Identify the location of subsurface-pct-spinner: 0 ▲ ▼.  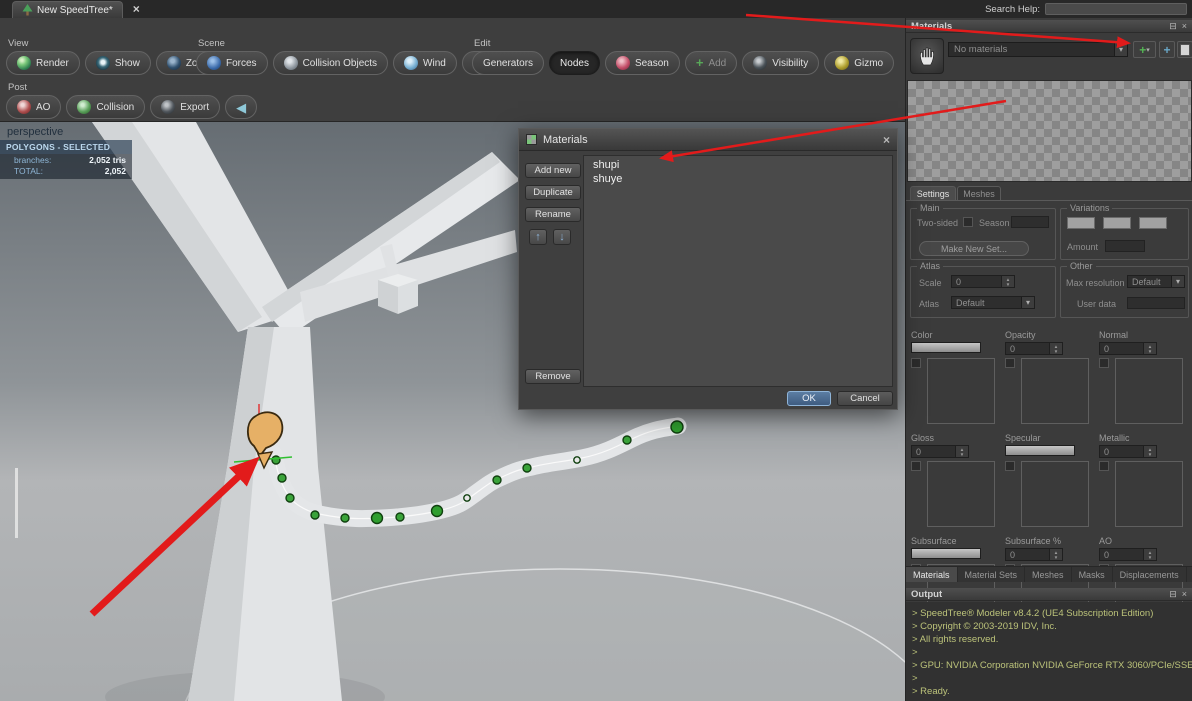
(1034, 554).